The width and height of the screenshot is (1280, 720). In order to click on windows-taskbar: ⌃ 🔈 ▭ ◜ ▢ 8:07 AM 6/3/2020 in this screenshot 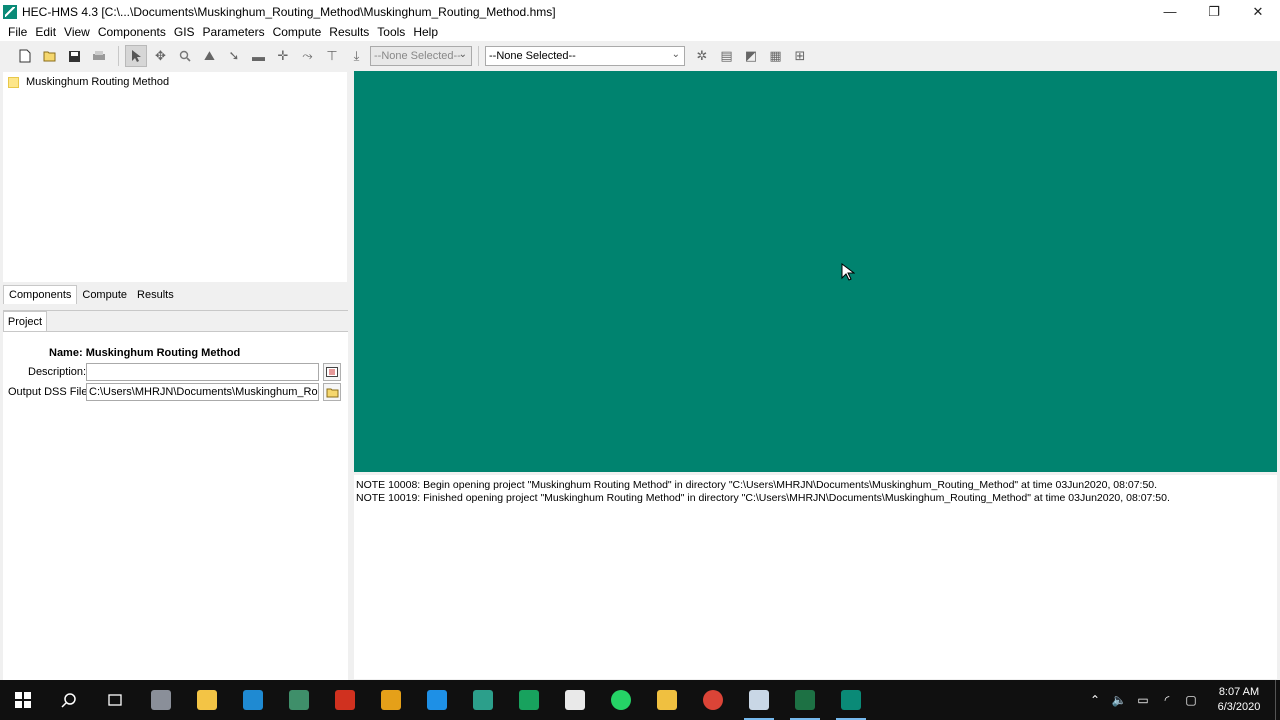, I will do `click(640, 700)`.